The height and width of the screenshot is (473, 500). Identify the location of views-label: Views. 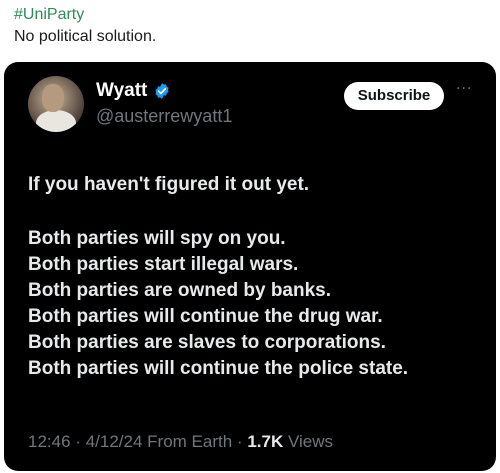
(310, 441).